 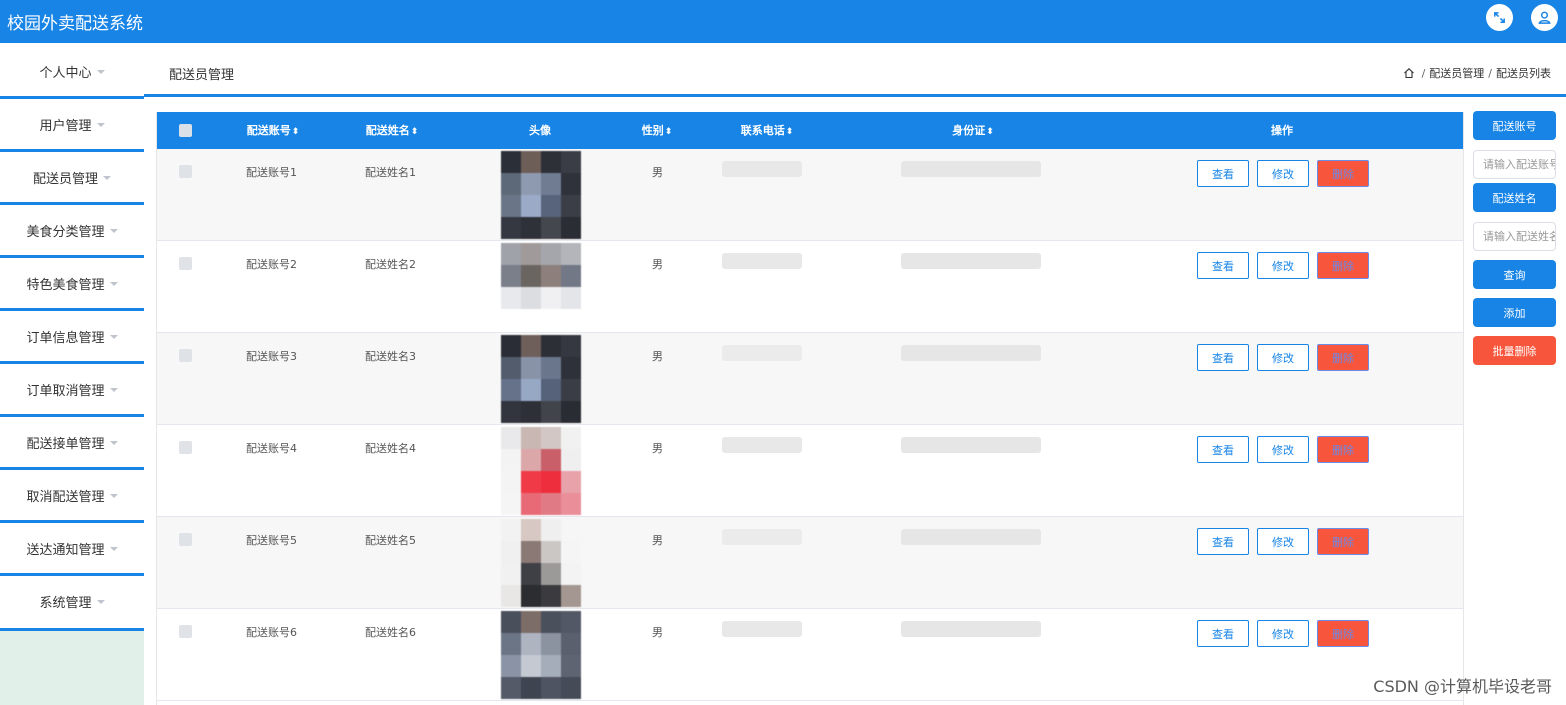 I want to click on sidebar-item-personal-center: 个人中心, so click(x=72, y=71).